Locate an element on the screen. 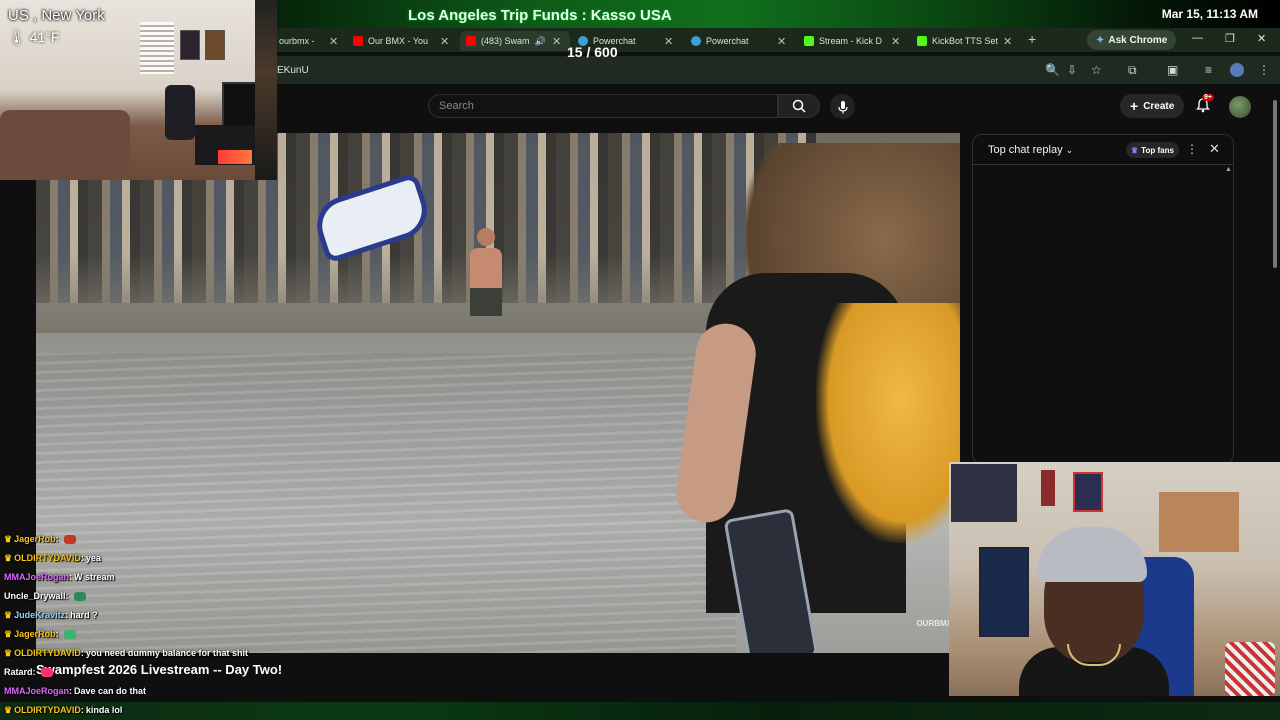  microphone-icon is located at coordinates (842, 106).